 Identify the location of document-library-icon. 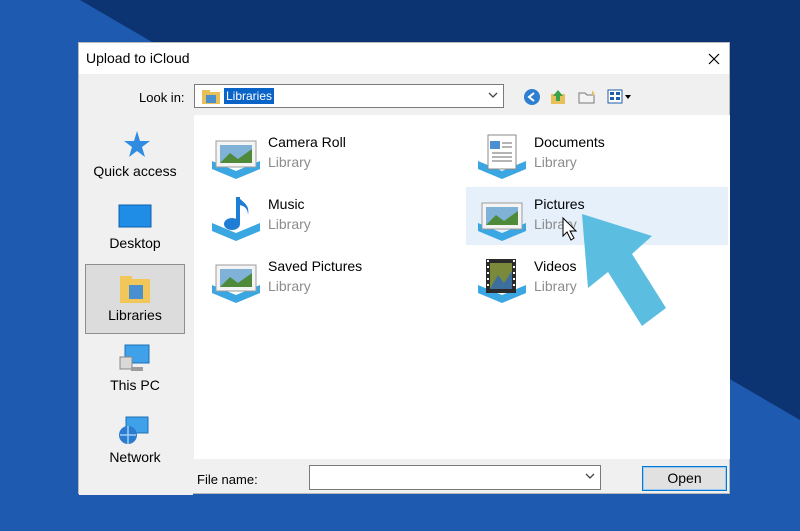
(502, 156).